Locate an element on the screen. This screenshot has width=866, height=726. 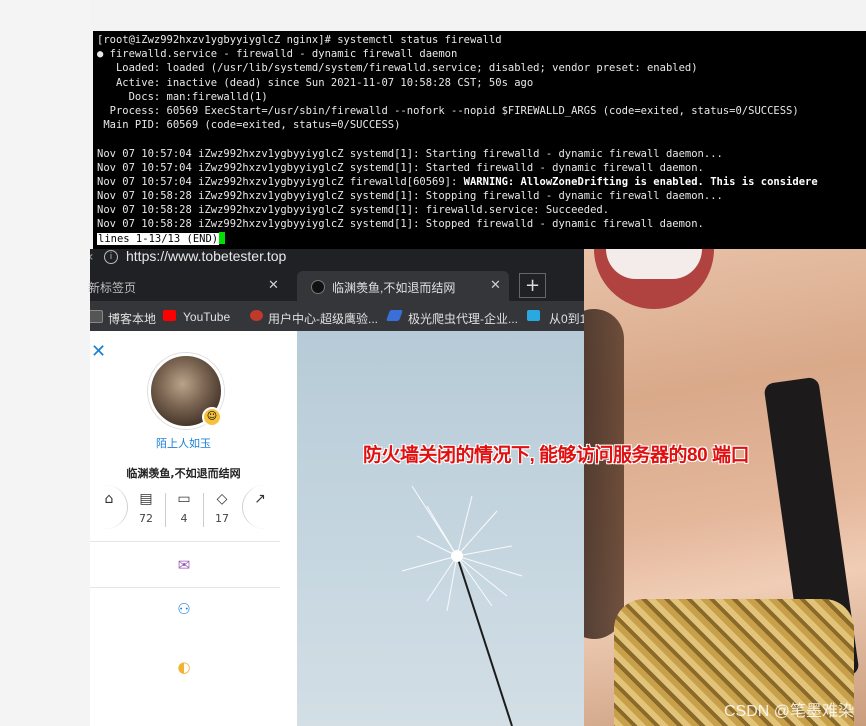
home-button: ⌂ is located at coordinates (109, 507).